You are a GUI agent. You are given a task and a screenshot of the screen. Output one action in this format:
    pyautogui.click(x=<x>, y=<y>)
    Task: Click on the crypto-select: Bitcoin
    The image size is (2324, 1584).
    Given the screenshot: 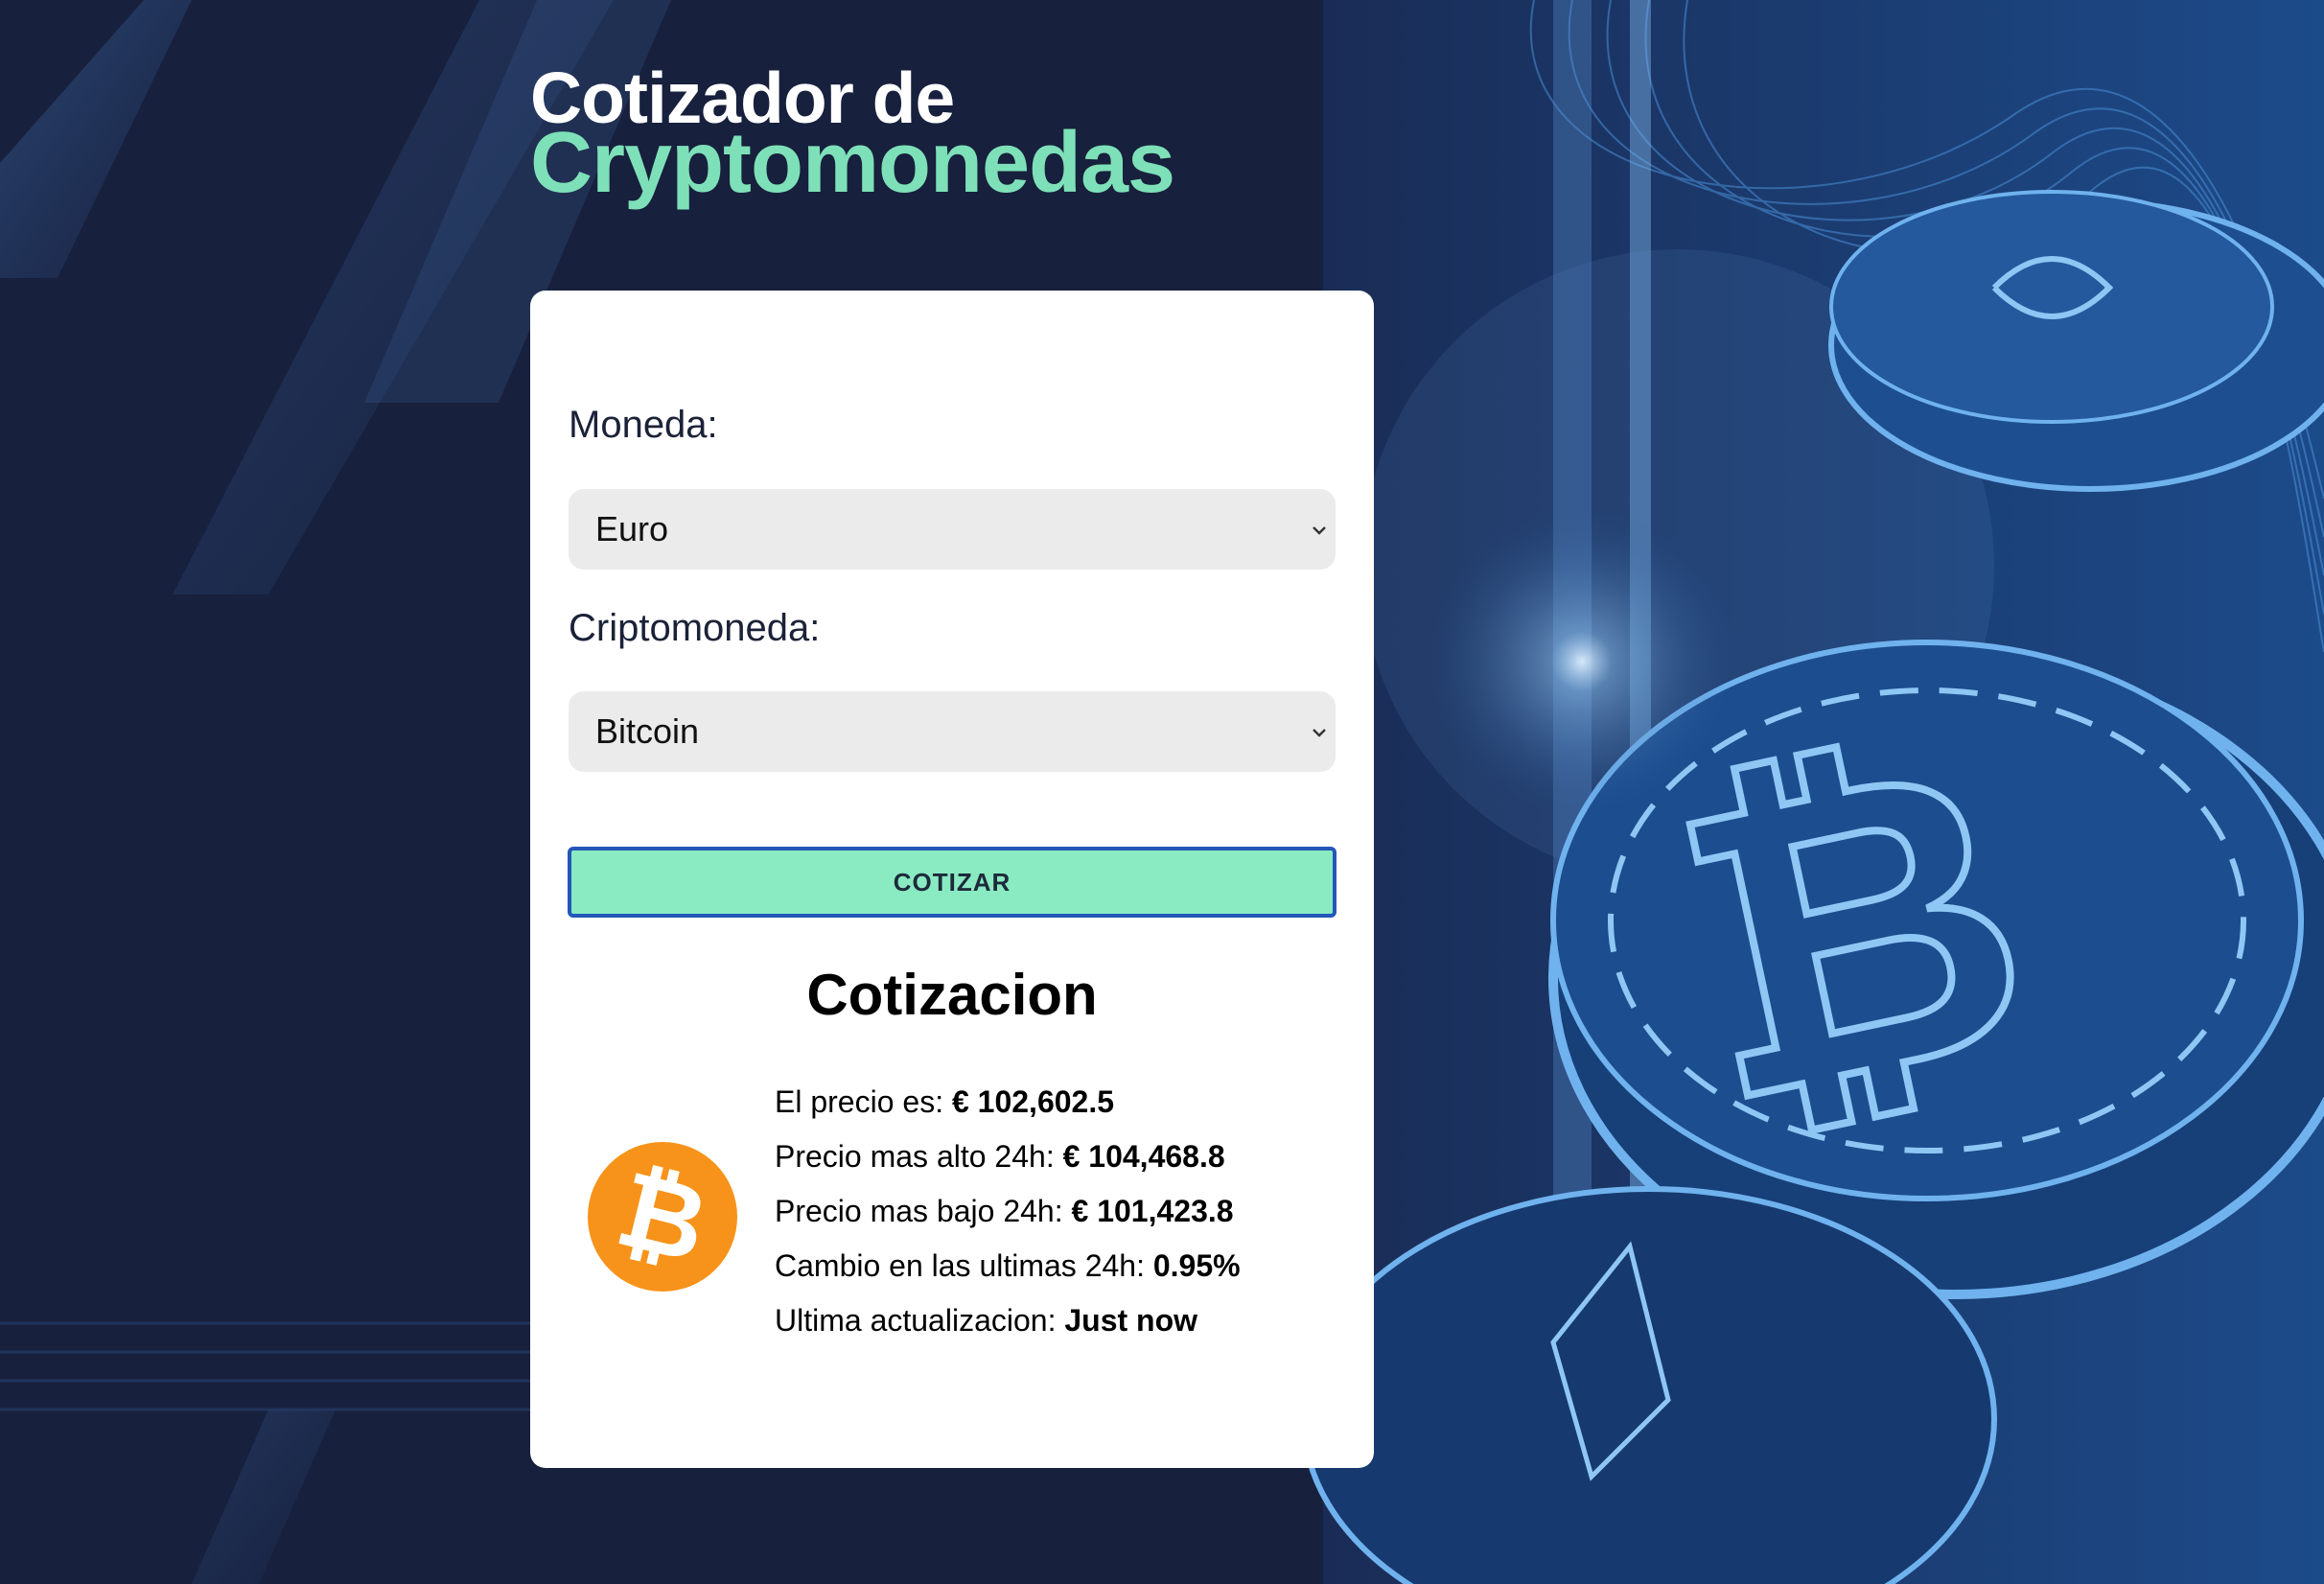 What is the action you would take?
    pyautogui.click(x=952, y=732)
    